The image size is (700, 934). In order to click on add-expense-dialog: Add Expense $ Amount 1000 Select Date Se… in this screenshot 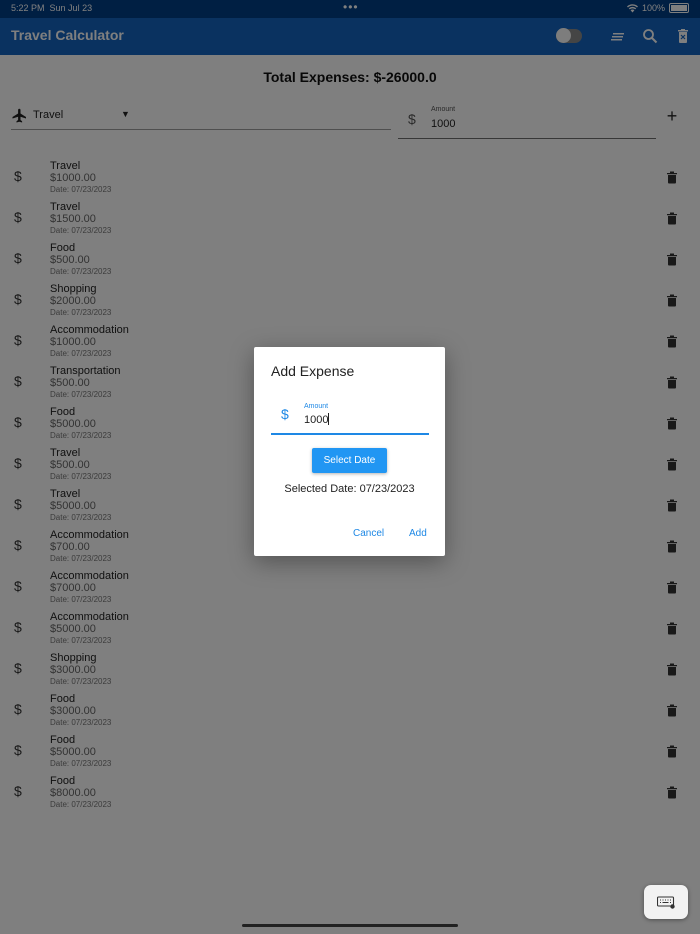, I will do `click(349, 451)`.